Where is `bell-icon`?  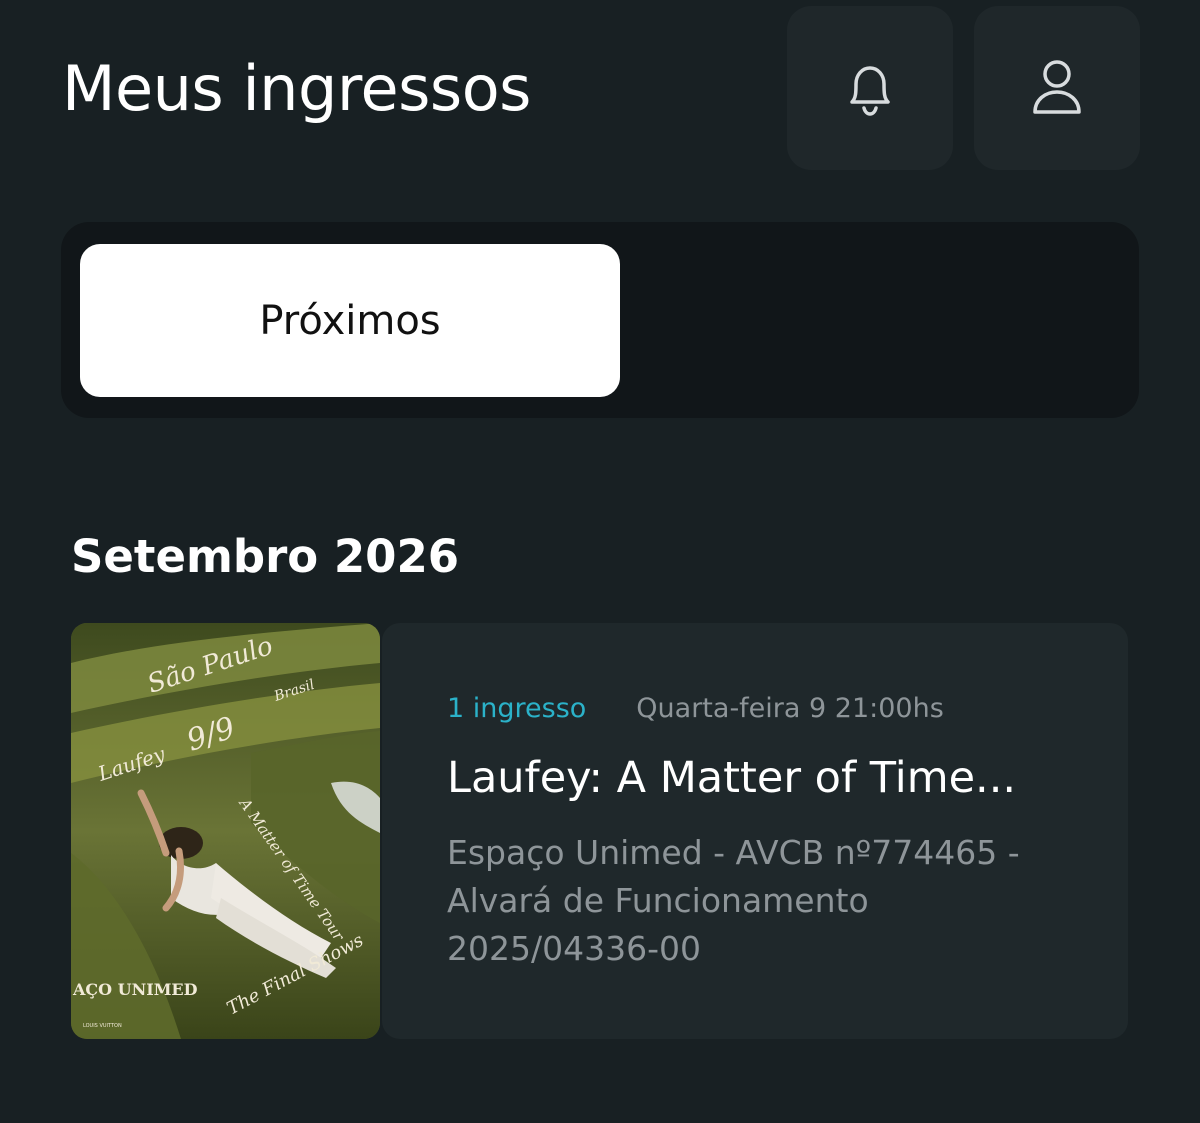 bell-icon is located at coordinates (870, 88).